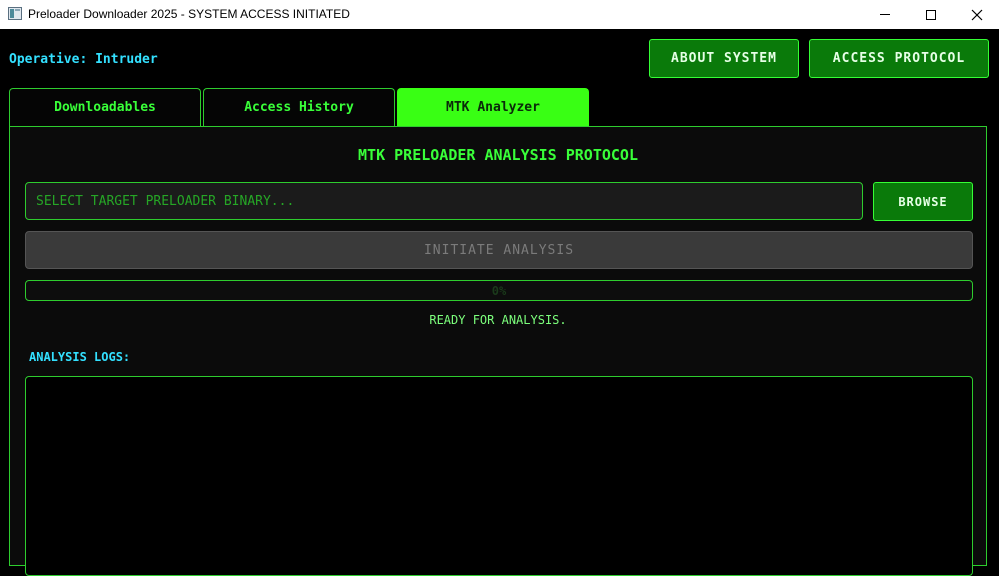 Image resolution: width=999 pixels, height=576 pixels. I want to click on status-message: READY FOR ANALYSIS., so click(498, 320).